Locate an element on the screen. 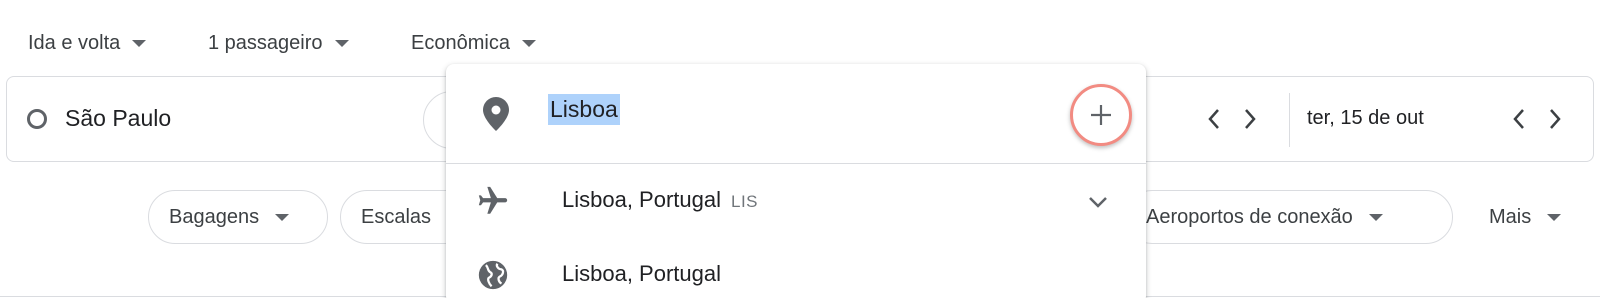  plus-icon is located at coordinates (1101, 115).